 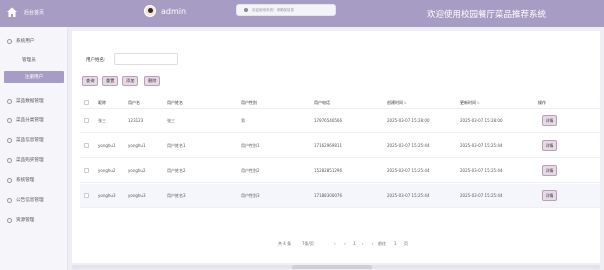 What do you see at coordinates (9, 220) in the screenshot?
I see `list-icon` at bounding box center [9, 220].